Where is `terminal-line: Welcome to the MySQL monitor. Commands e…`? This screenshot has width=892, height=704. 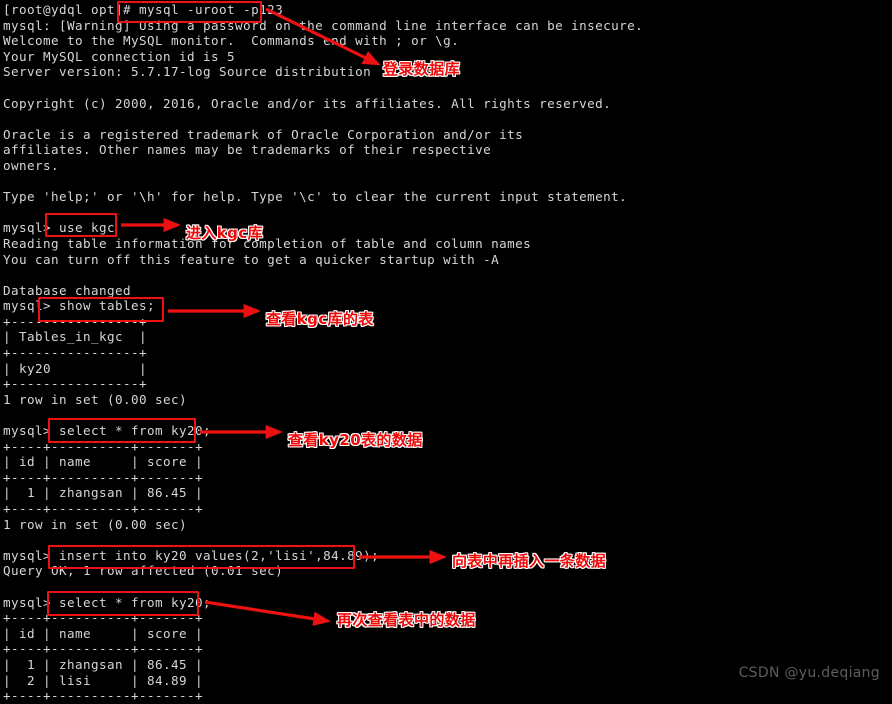 terminal-line: Welcome to the MySQL monitor. Commands e… is located at coordinates (231, 41).